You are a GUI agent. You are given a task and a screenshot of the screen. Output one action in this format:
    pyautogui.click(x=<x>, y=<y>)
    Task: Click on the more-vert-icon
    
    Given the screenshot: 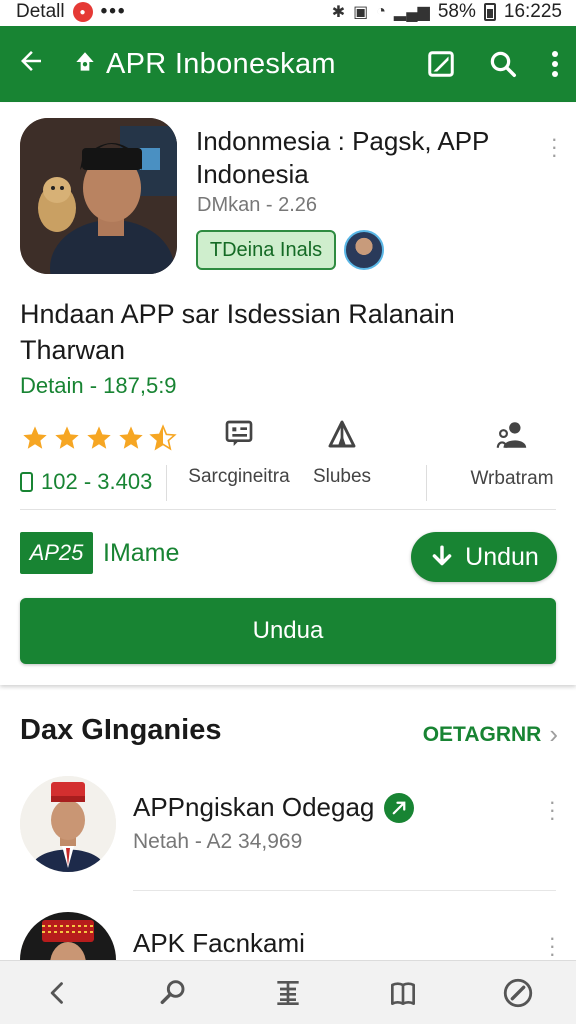 What is the action you would take?
    pyautogui.click(x=555, y=64)
    